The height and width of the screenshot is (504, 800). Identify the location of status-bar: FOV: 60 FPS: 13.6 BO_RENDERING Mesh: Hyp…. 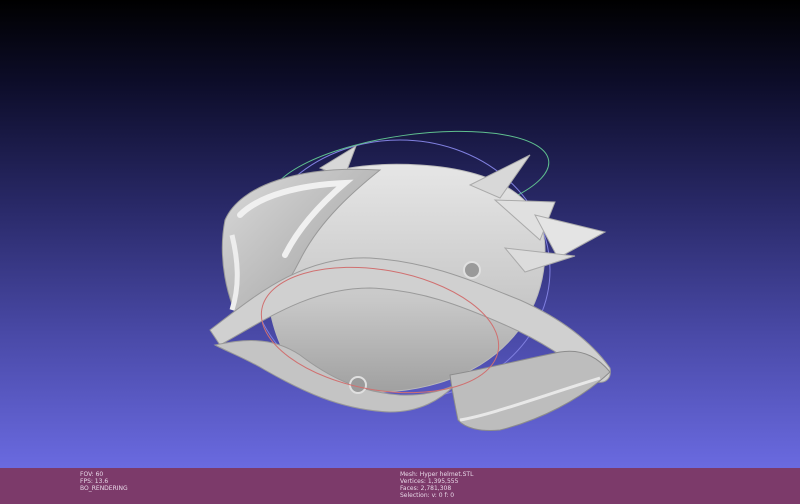
(400, 486).